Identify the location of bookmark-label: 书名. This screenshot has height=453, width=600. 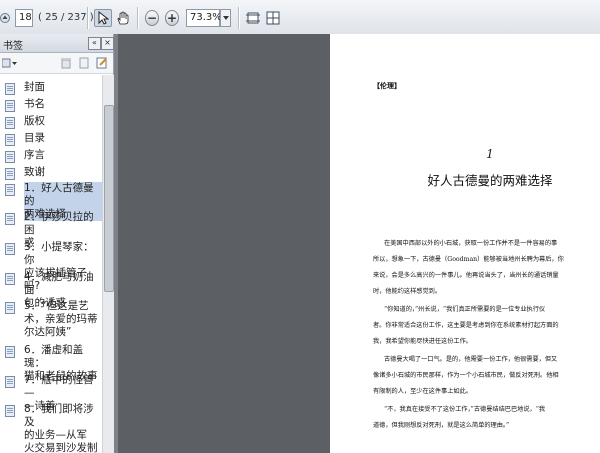
(34, 104).